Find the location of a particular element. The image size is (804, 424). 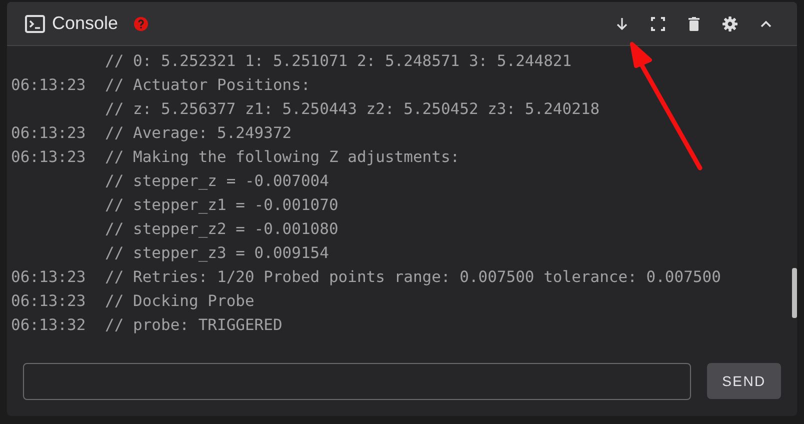

settings-icon is located at coordinates (730, 24).